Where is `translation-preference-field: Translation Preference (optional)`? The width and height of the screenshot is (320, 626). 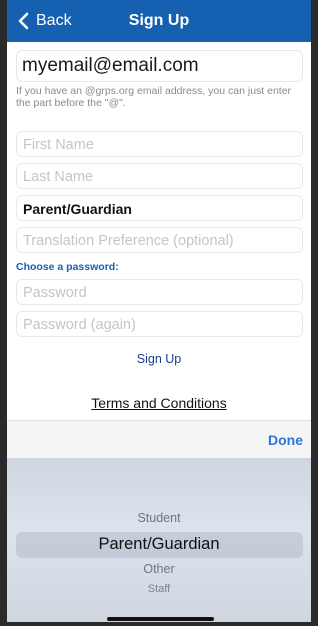
translation-preference-field: Translation Preference (optional) is located at coordinates (159, 240).